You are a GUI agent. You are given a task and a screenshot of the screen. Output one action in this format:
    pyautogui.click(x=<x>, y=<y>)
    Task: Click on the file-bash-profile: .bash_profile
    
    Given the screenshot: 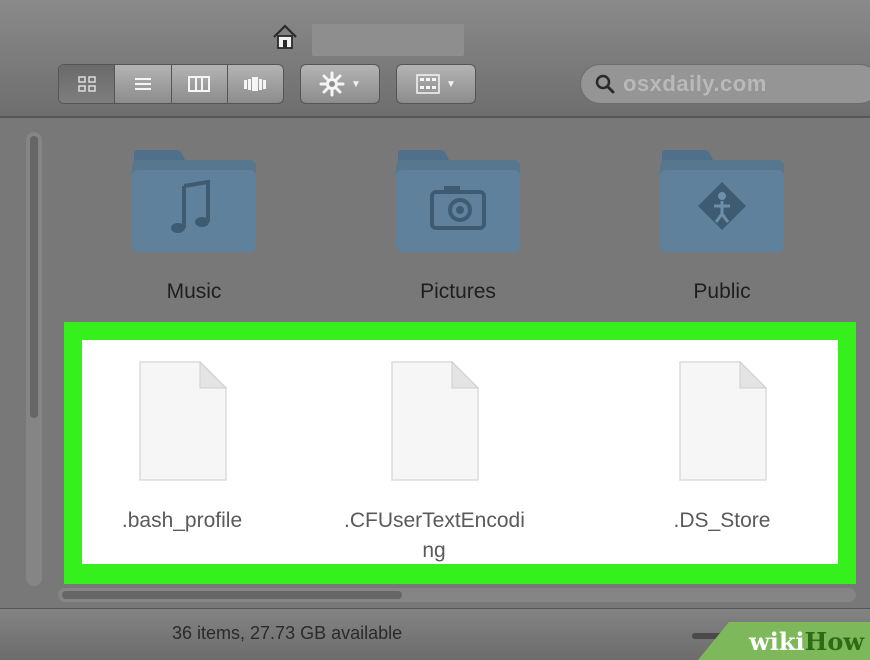 What is the action you would take?
    pyautogui.click(x=182, y=463)
    